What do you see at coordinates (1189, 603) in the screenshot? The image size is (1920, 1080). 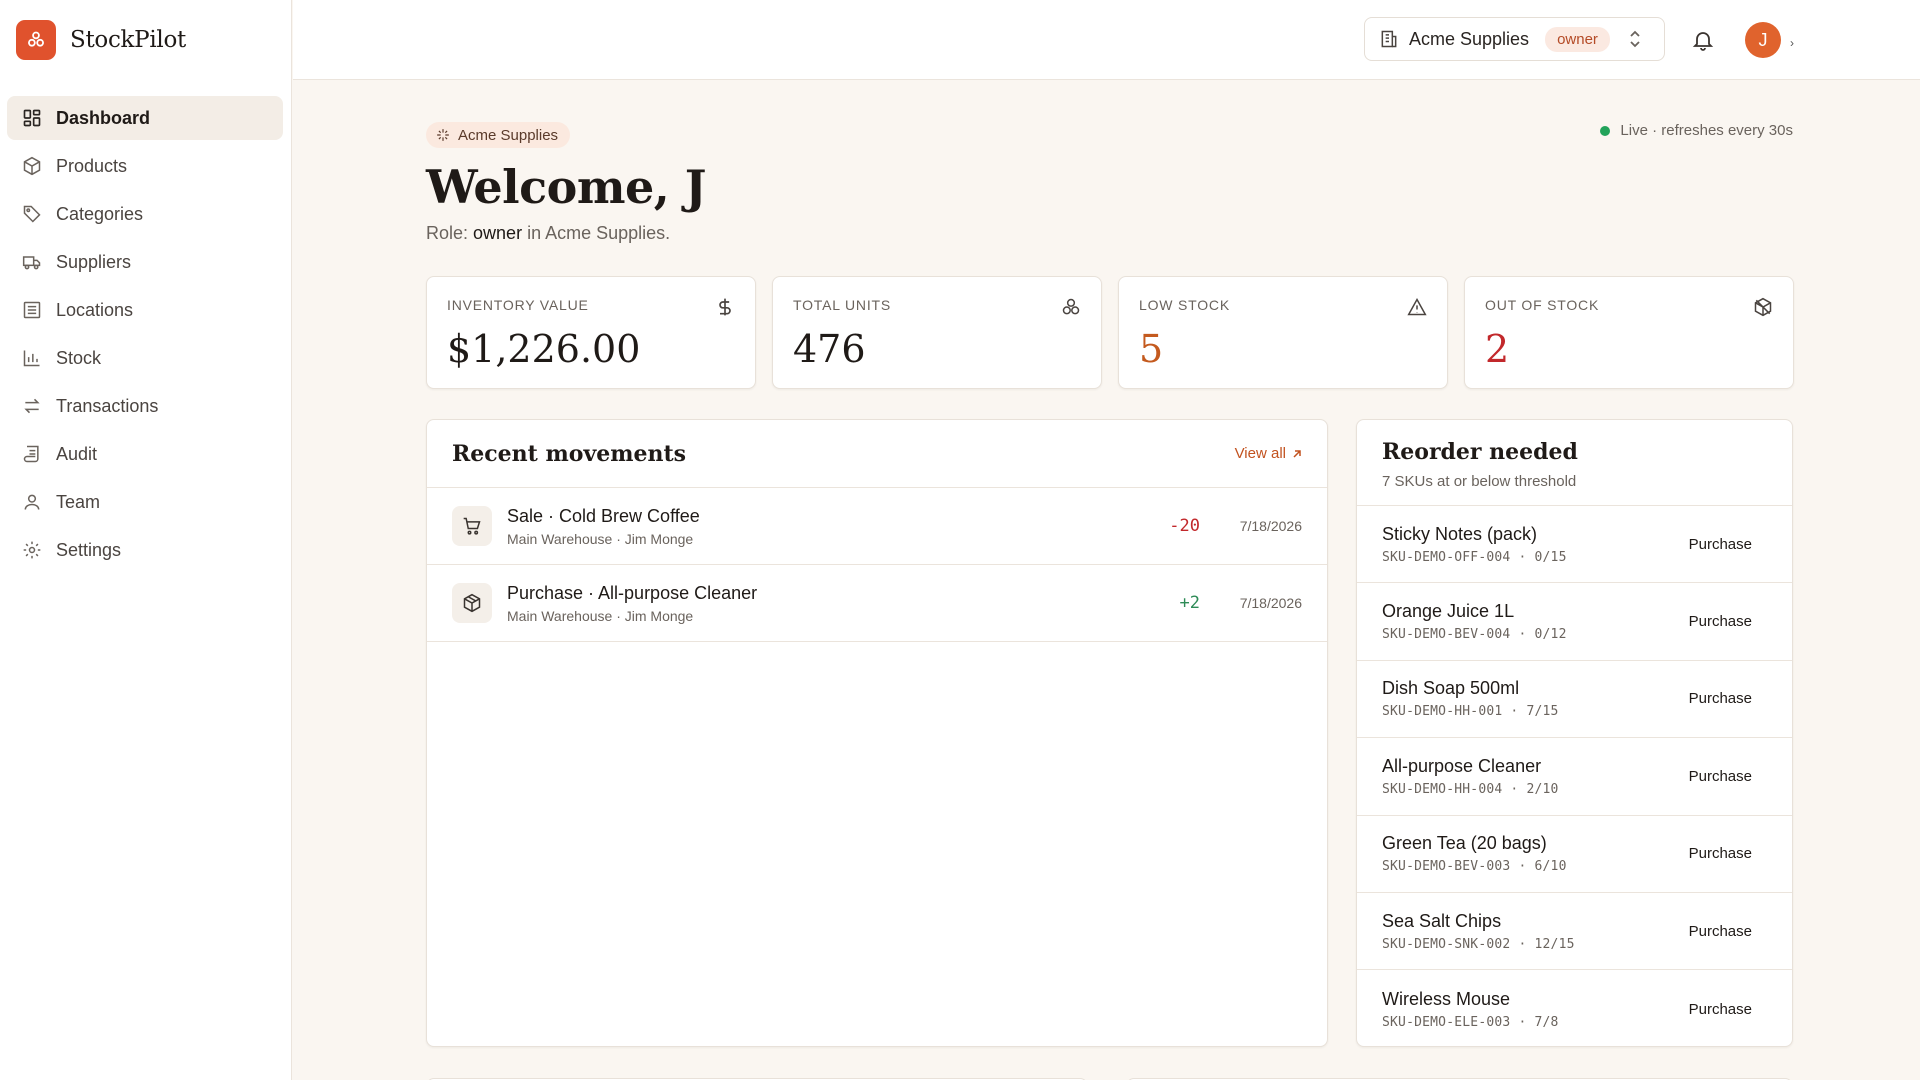 I see `movement-quantity: +2` at bounding box center [1189, 603].